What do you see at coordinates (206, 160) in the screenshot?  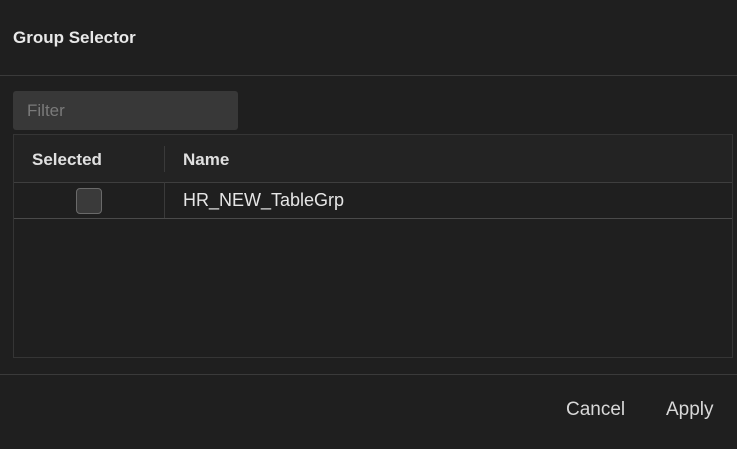 I see `column-header-name: Name` at bounding box center [206, 160].